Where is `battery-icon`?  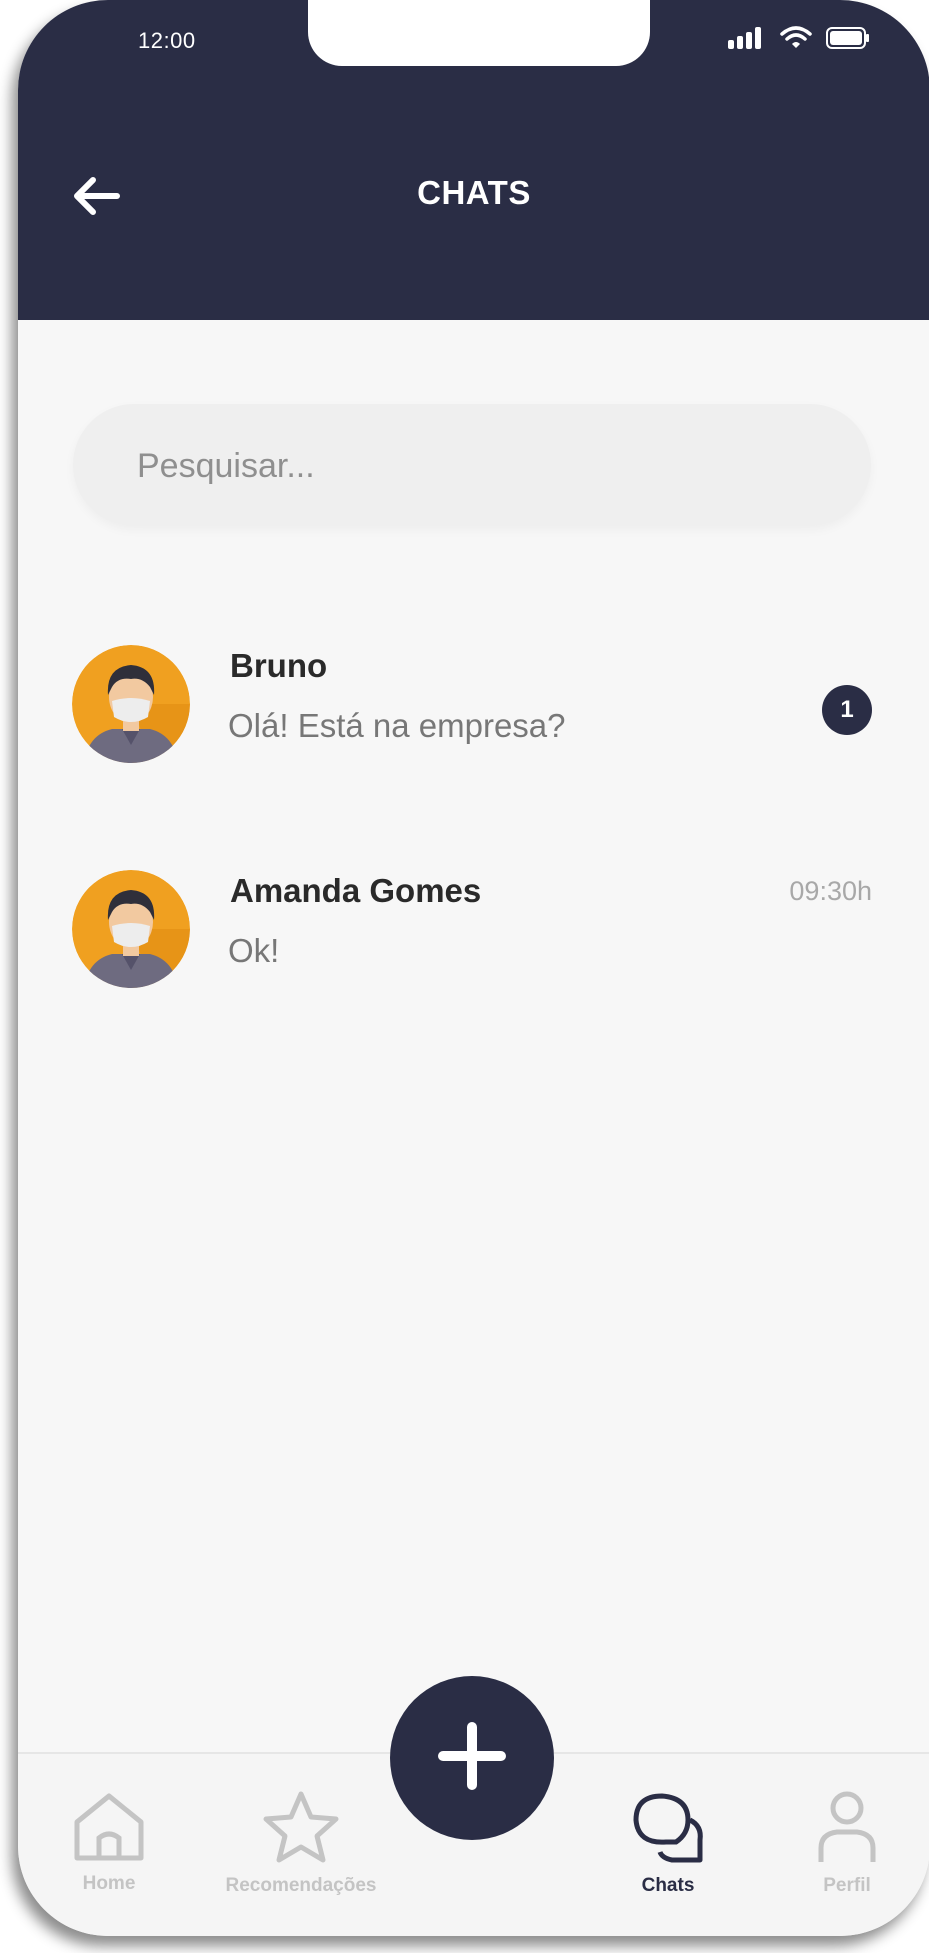
battery-icon is located at coordinates (848, 40).